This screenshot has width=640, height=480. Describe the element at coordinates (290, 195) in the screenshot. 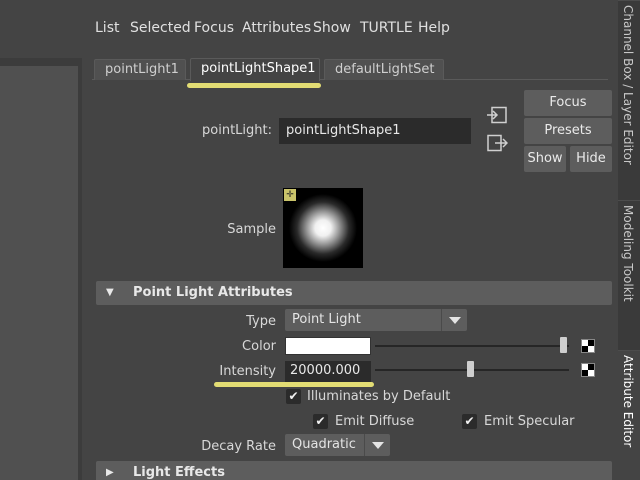

I see `pin-icon: ✛` at that location.